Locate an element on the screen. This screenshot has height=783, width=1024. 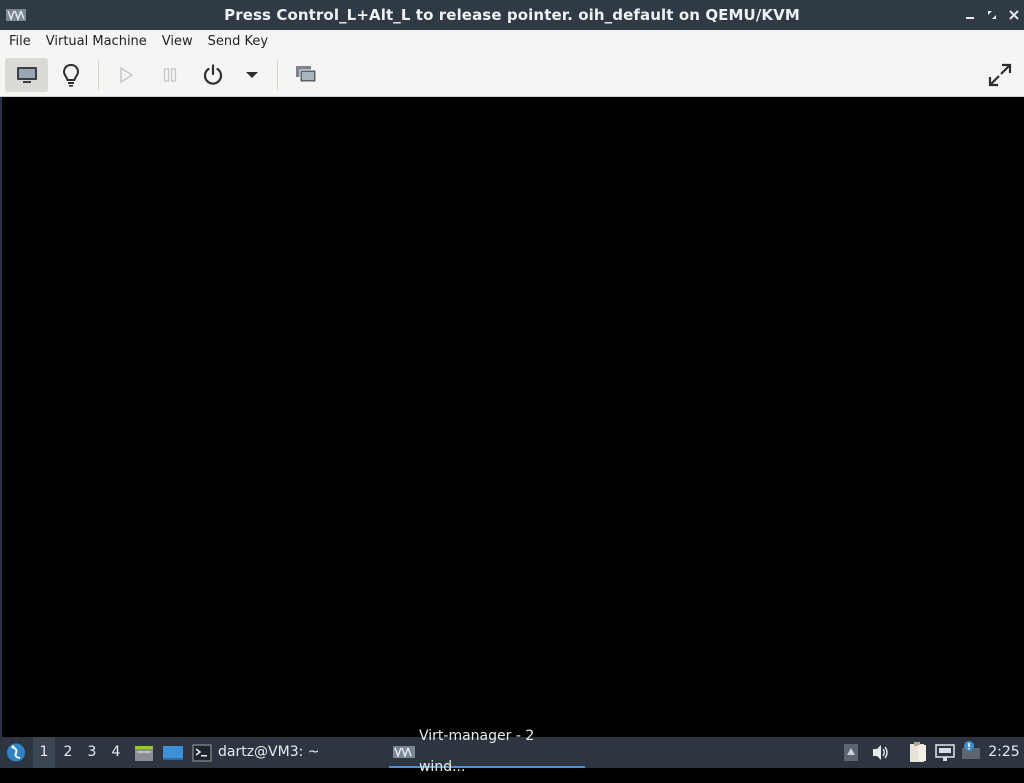
tray-up-arrow is located at coordinates (851, 752).